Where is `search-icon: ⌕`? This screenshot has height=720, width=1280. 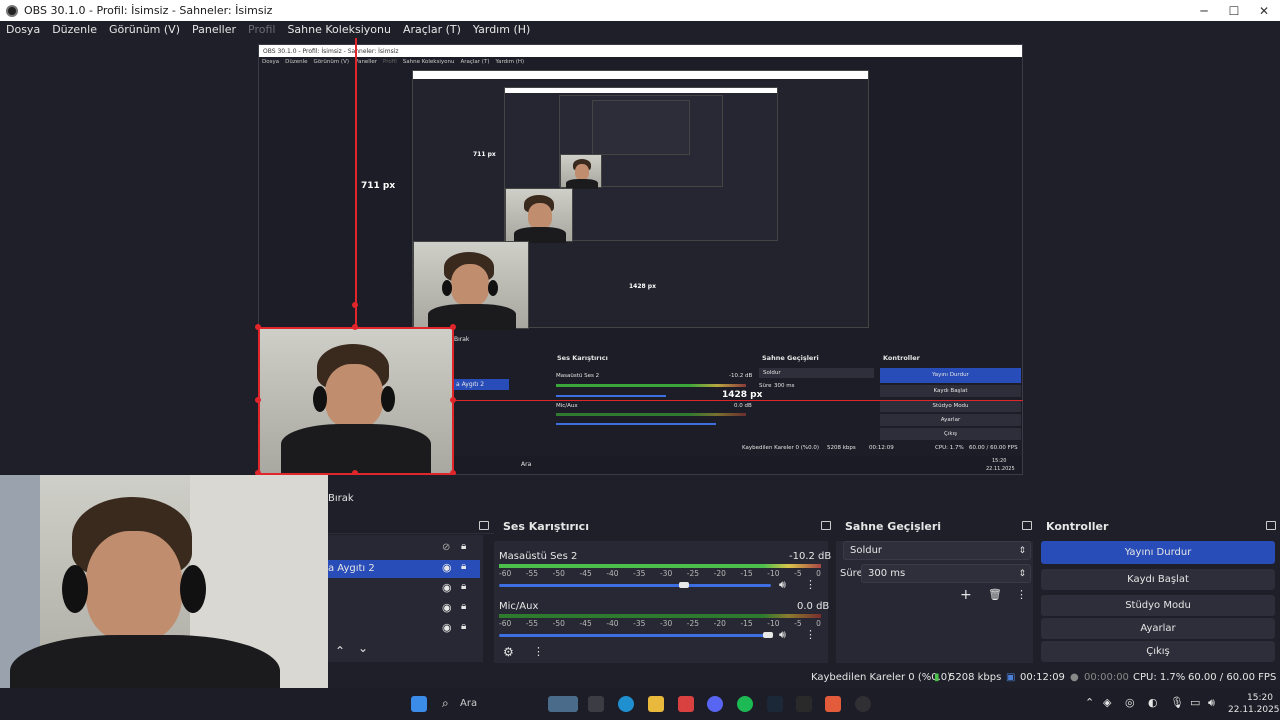 search-icon: ⌕ is located at coordinates (445, 703).